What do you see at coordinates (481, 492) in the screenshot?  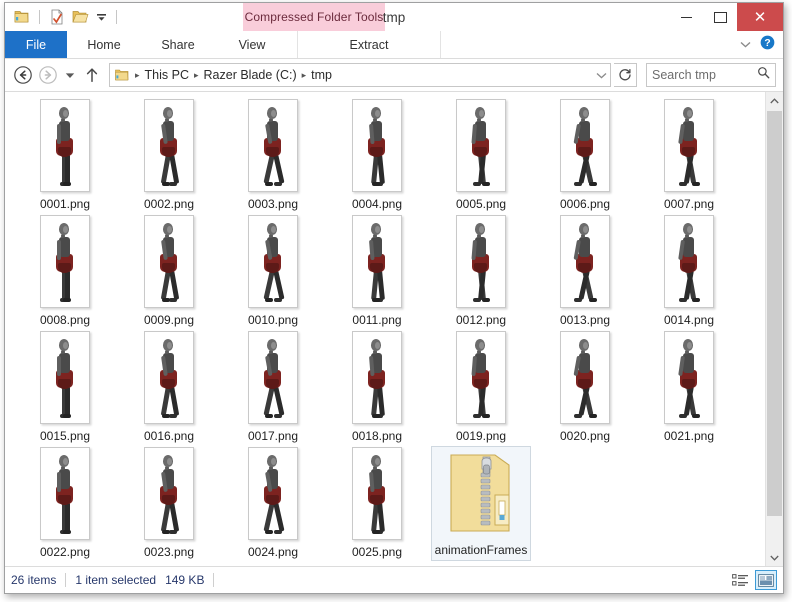 I see `zipped-folder-icon` at bounding box center [481, 492].